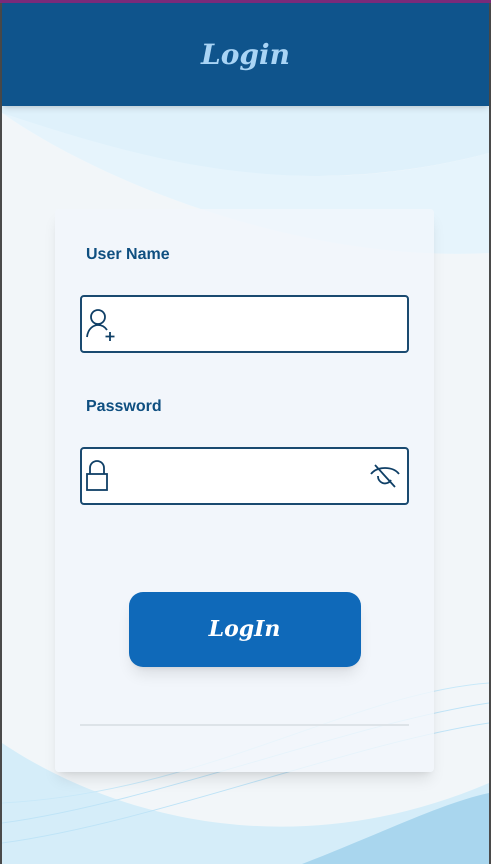 This screenshot has height=864, width=491. Describe the element at coordinates (124, 407) in the screenshot. I see `field-label: Password` at that location.